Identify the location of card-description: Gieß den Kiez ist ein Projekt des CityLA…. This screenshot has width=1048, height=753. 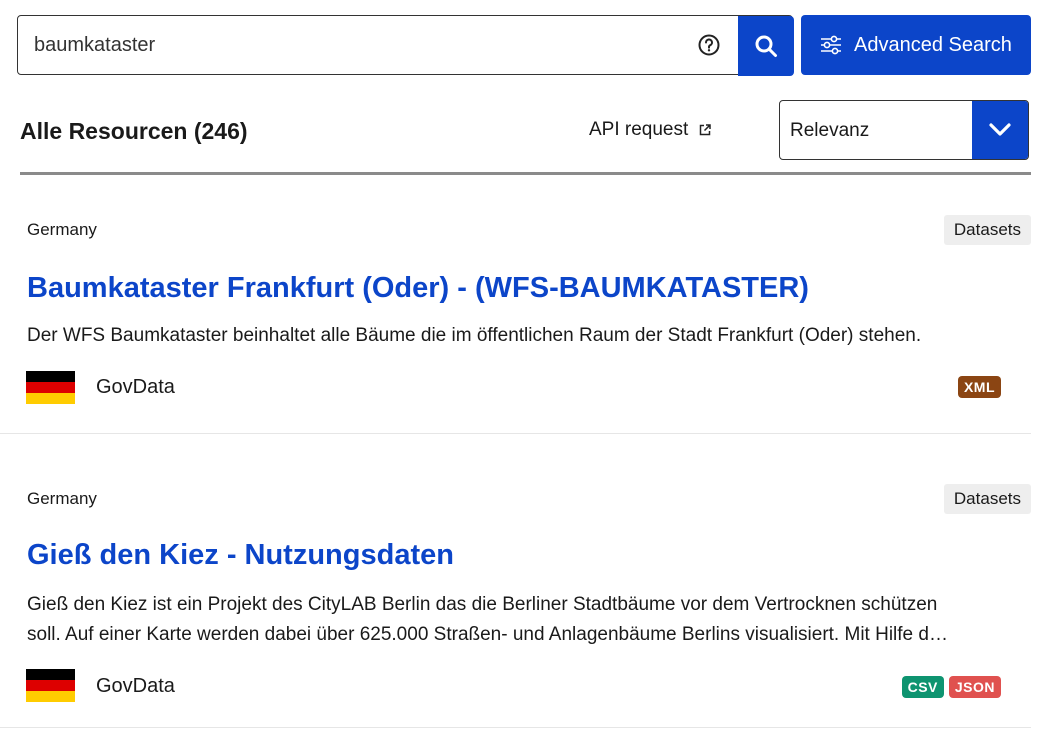
(517, 620).